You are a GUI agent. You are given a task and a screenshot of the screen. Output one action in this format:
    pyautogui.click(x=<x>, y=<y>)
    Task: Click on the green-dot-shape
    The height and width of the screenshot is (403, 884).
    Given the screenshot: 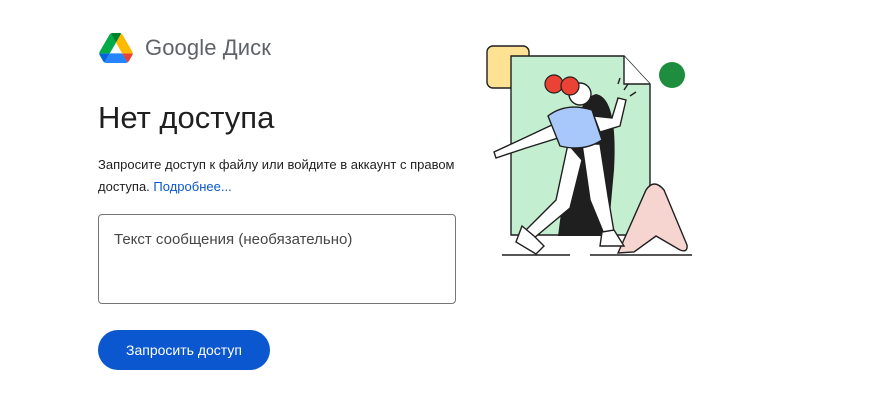 What is the action you would take?
    pyautogui.click(x=672, y=75)
    